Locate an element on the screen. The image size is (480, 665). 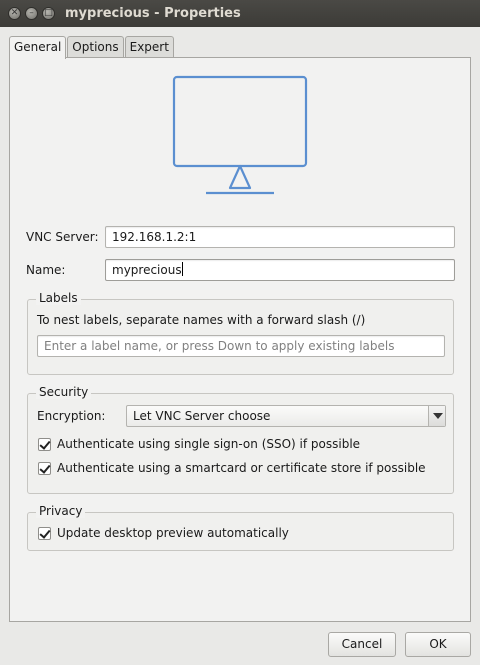
security-group-title: Security is located at coordinates (64, 392).